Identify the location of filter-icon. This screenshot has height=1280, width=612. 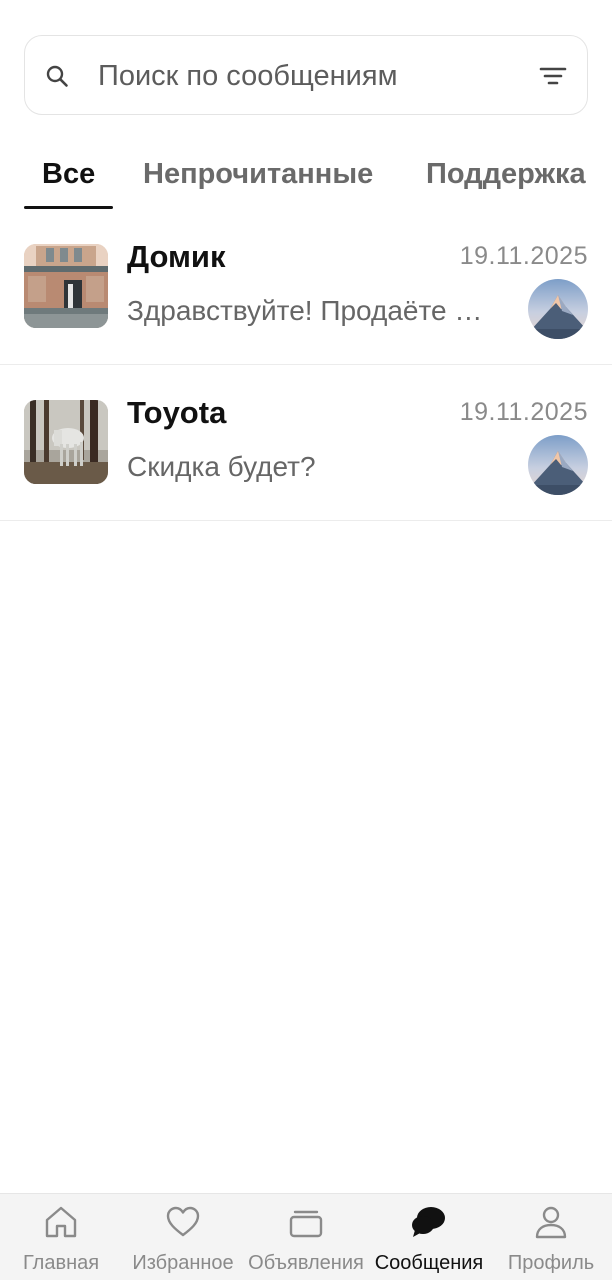
(553, 76).